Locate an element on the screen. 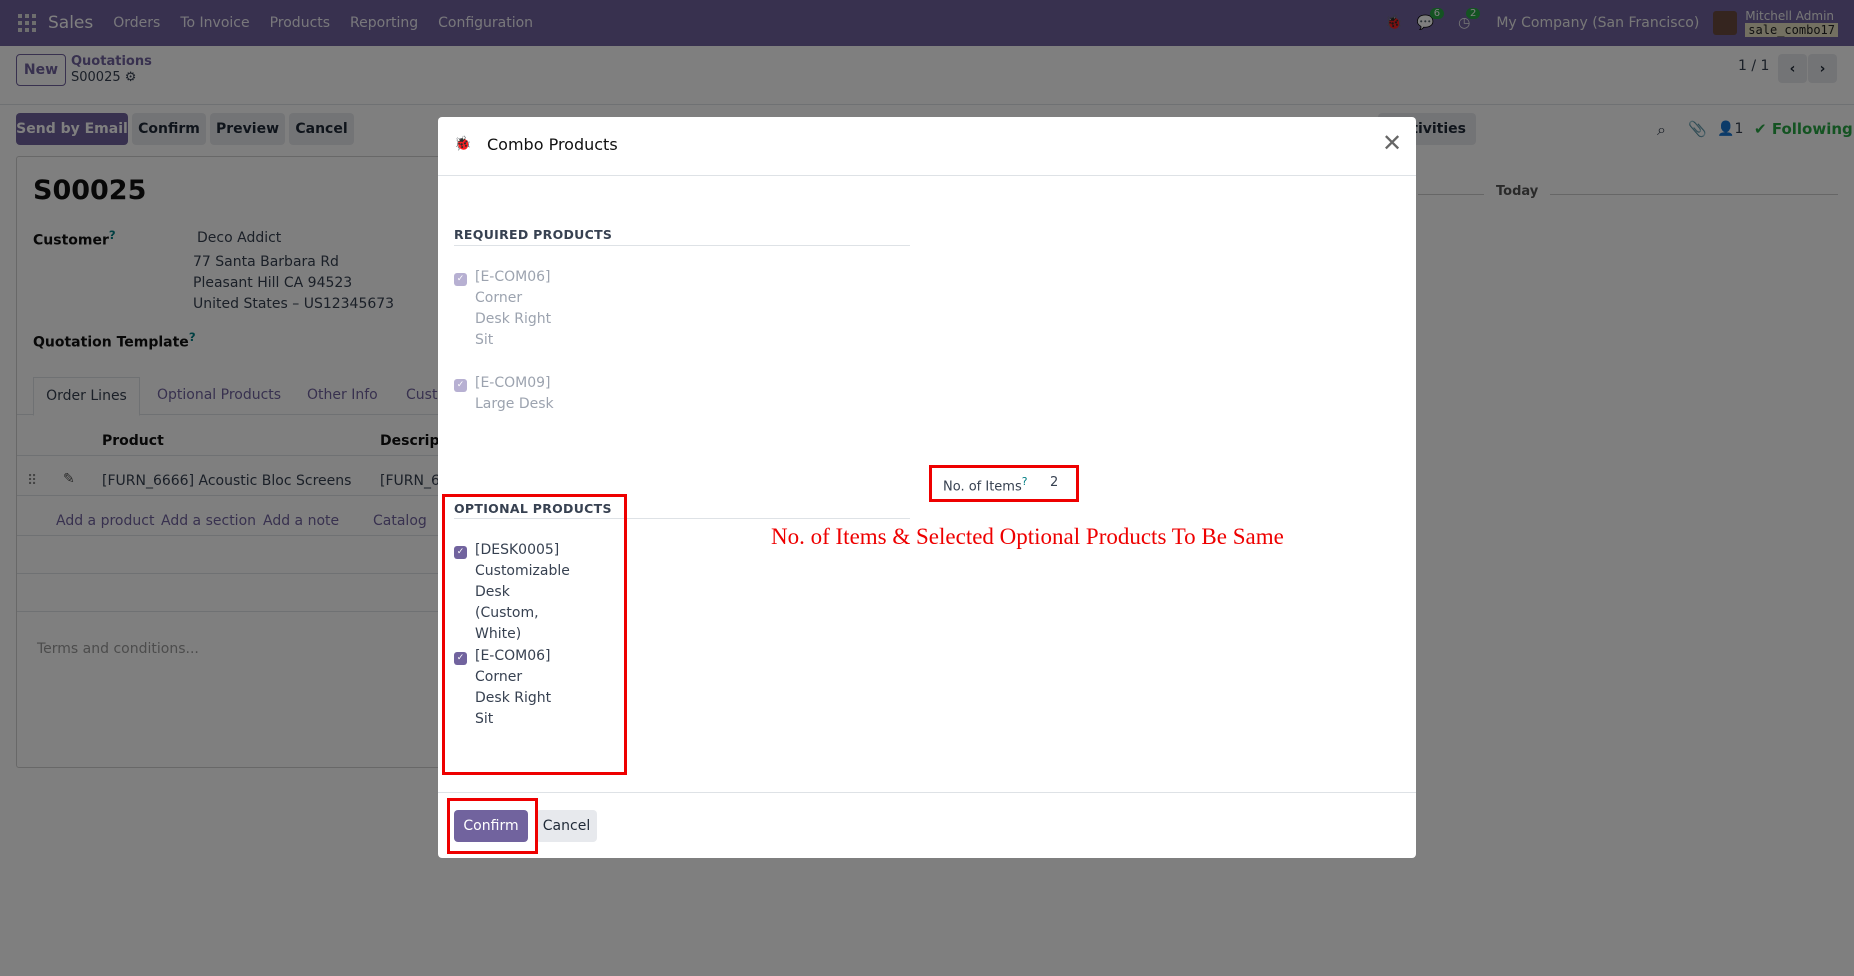 The height and width of the screenshot is (976, 1854). required-divider is located at coordinates (682, 245).